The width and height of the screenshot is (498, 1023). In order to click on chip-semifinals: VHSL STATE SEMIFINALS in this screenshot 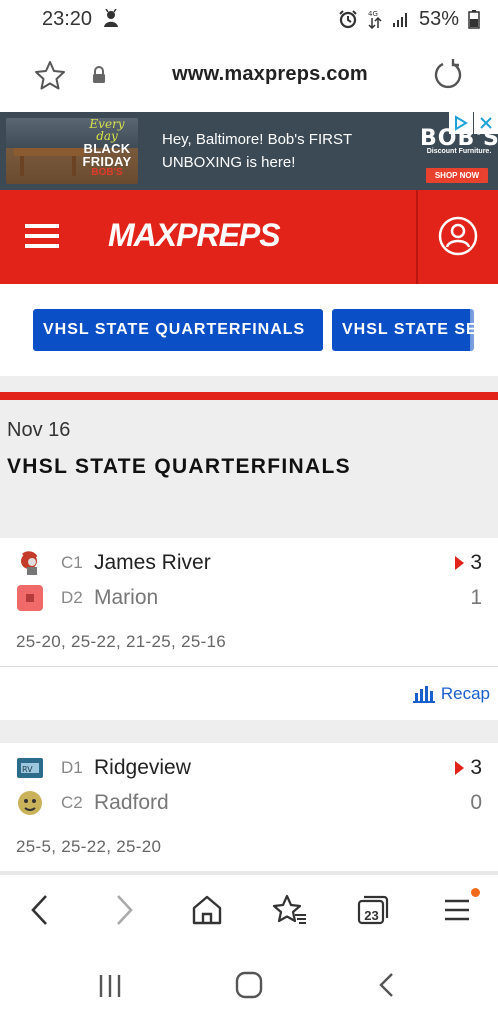, I will do `click(403, 330)`.